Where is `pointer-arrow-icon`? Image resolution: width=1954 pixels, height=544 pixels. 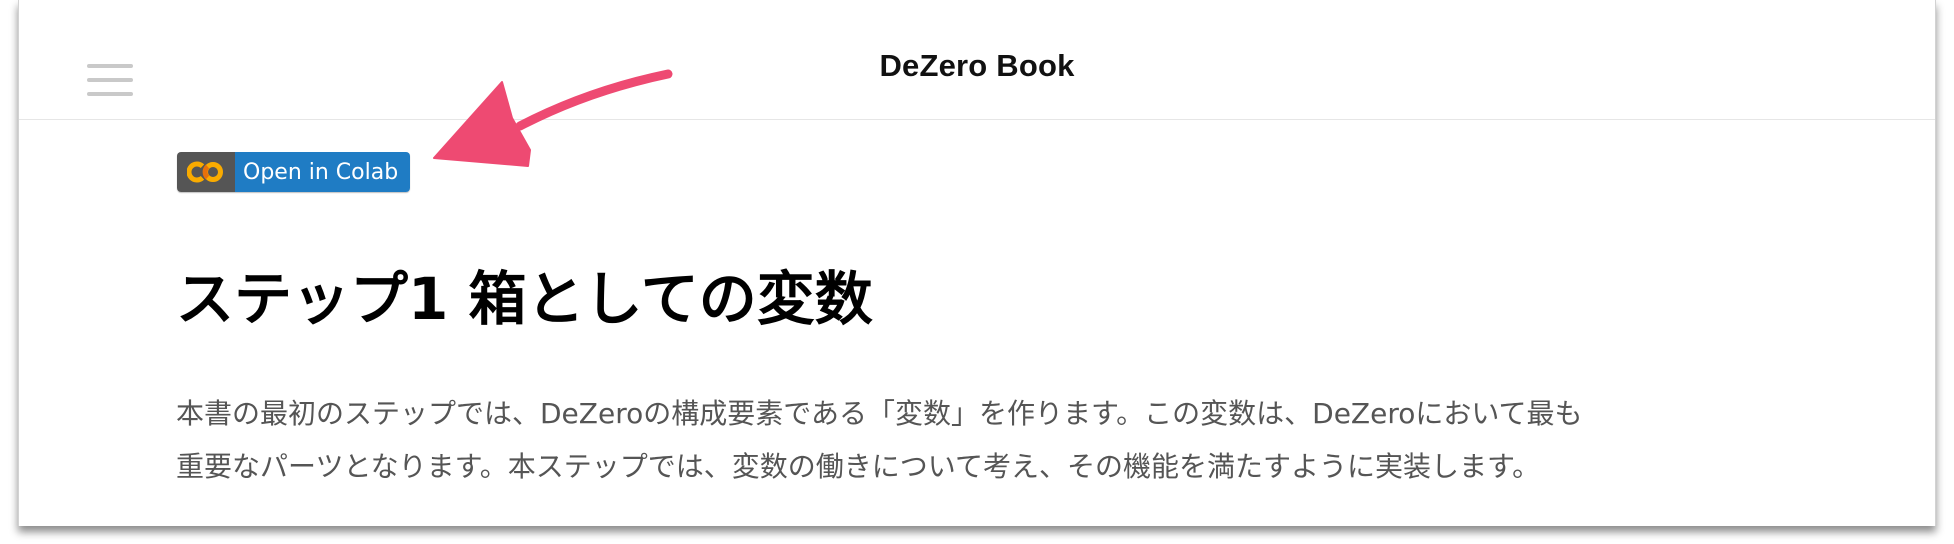 pointer-arrow-icon is located at coordinates (553, 118).